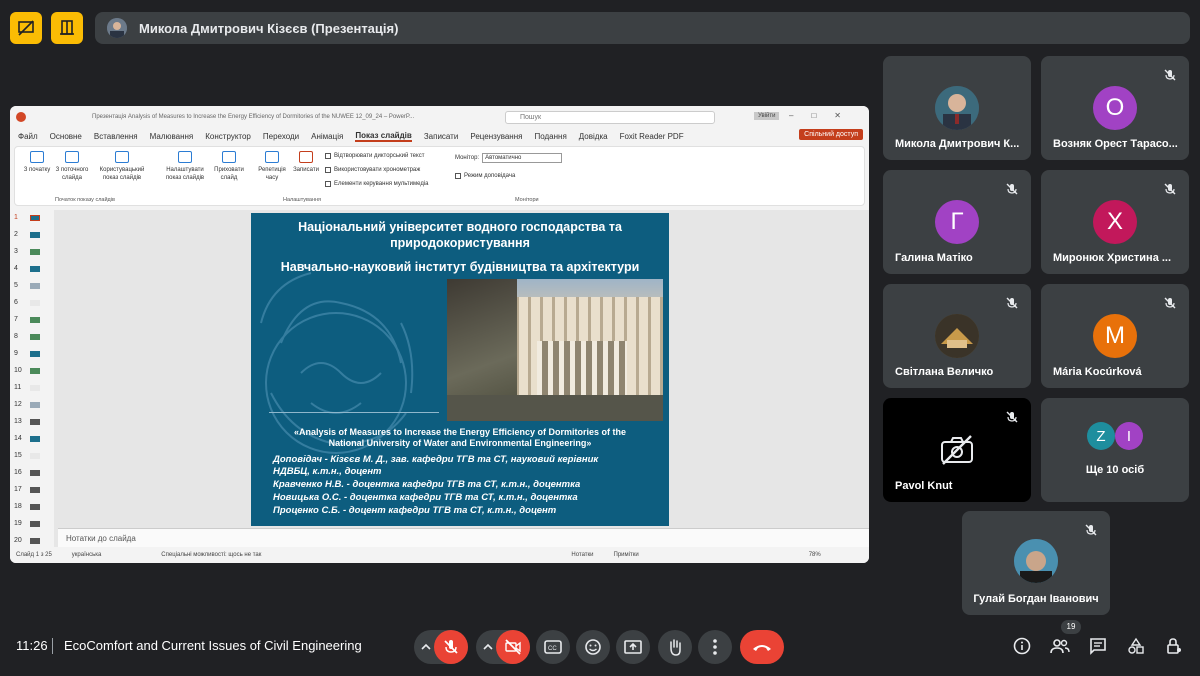  Describe the element at coordinates (32, 387) in the screenshot. I see `slide-thumb: 11` at that location.